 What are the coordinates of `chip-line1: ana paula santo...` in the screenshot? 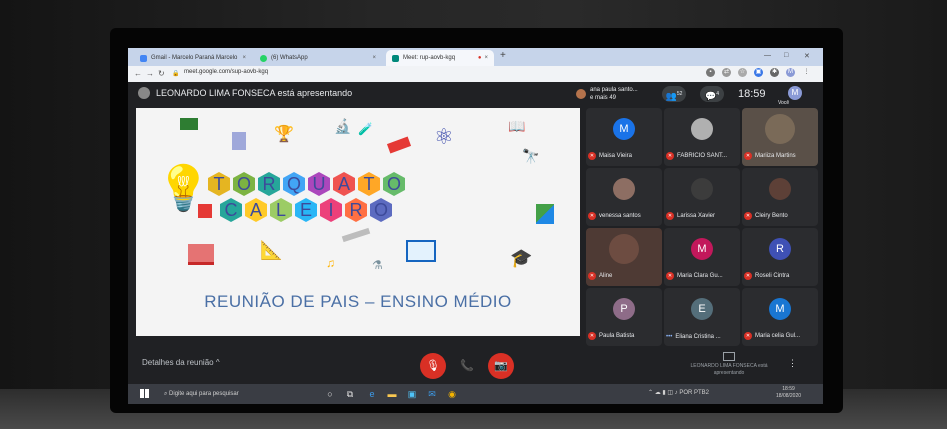 It's located at (614, 90).